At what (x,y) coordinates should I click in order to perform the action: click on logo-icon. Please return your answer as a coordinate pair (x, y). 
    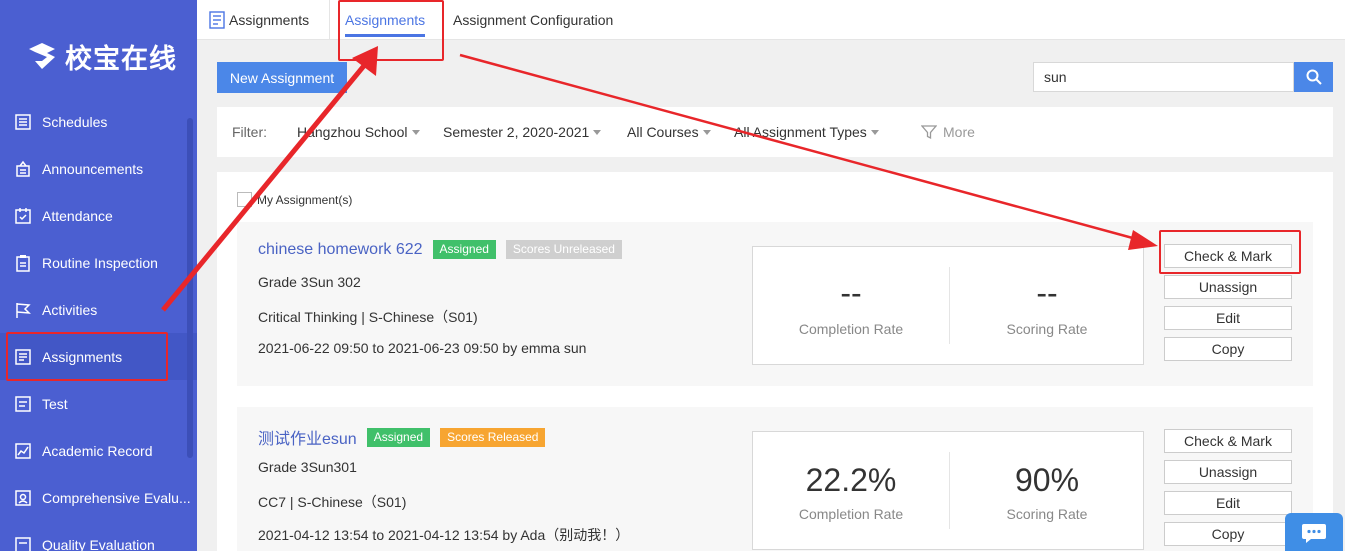
    Looking at the image, I should click on (42, 56).